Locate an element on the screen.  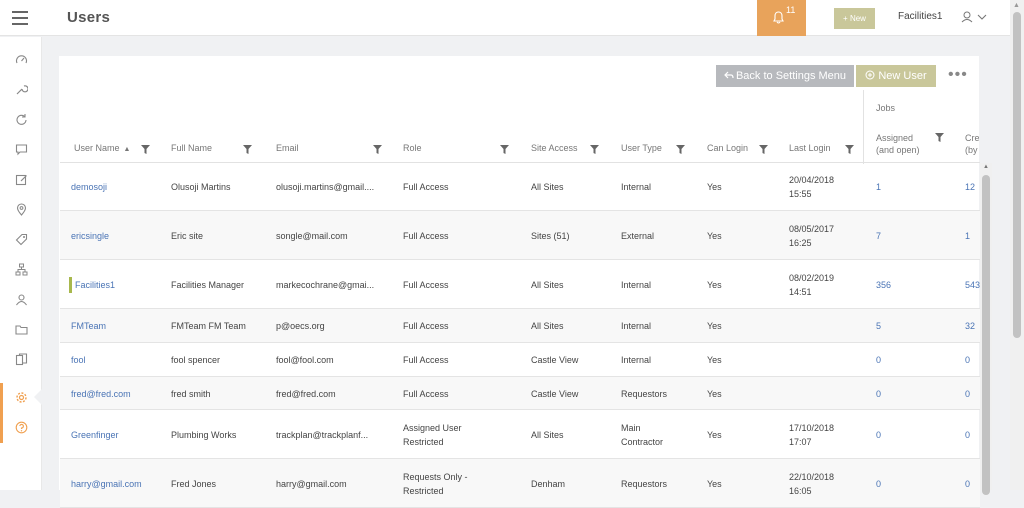
column-header-site-access: Site Access is located at coordinates (554, 148).